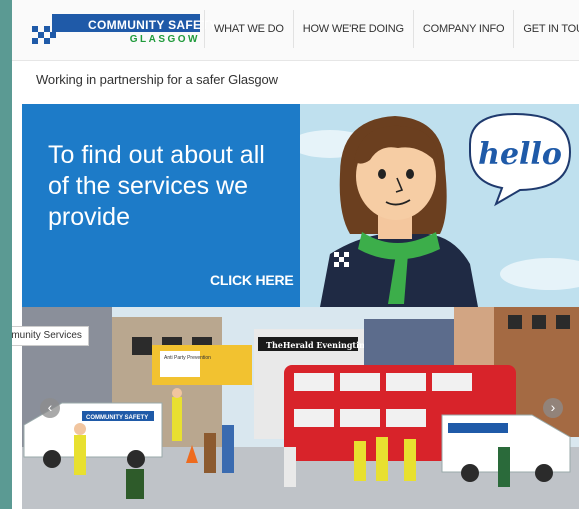 This screenshot has height=509, width=579. What do you see at coordinates (187, 358) in the screenshot?
I see `svg-text: Anti Party Prevention` at bounding box center [187, 358].